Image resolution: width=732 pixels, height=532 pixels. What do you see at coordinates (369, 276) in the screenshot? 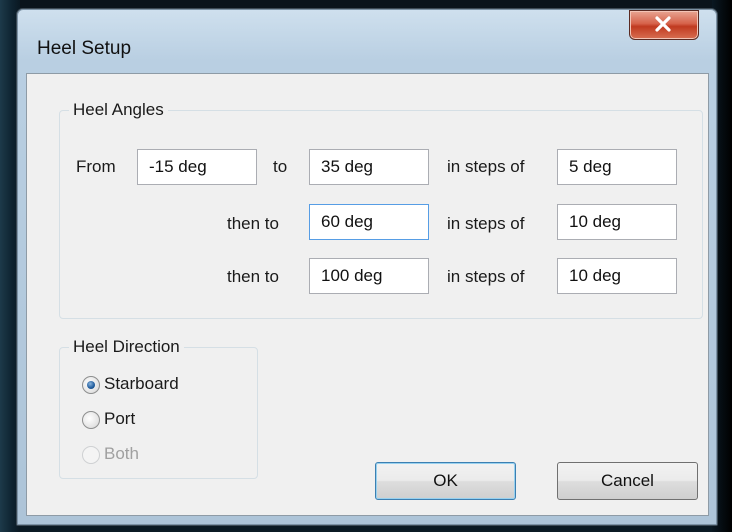
I see `to-angle-input-3: 100 deg` at bounding box center [369, 276].